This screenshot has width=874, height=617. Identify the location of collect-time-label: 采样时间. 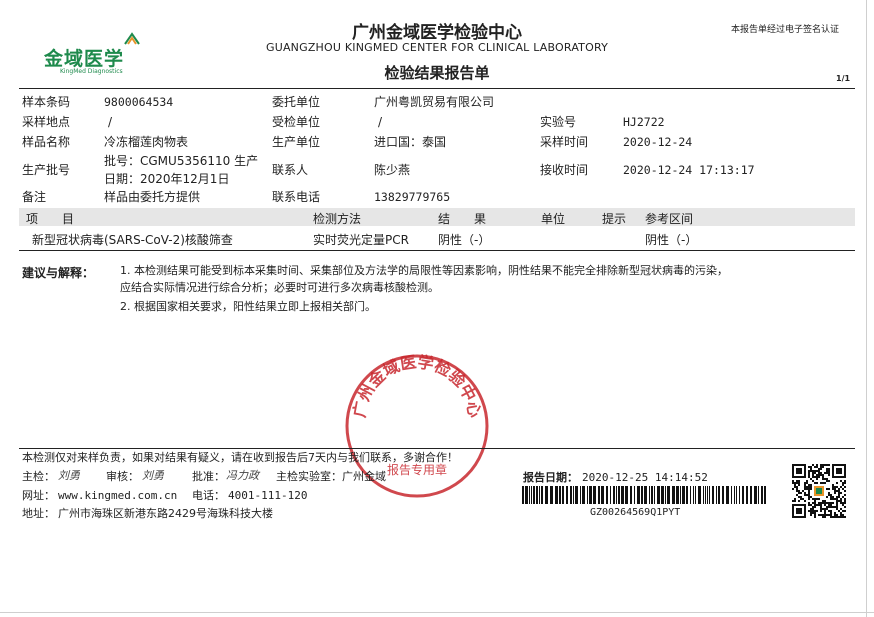
(564, 142).